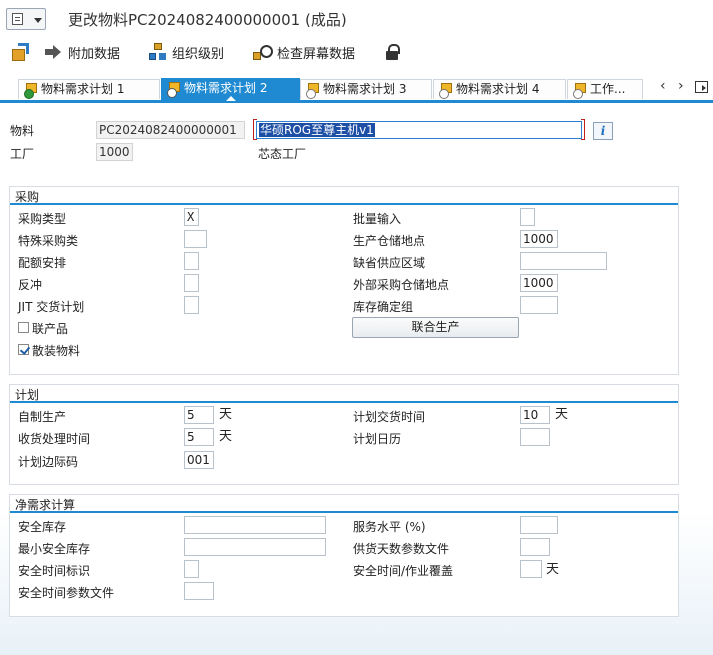 This screenshot has width=713, height=655. I want to click on org-levels-label: 组织级别, so click(198, 54).